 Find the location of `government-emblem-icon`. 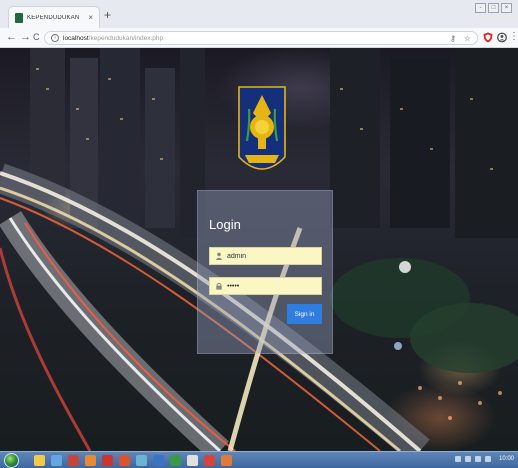

government-emblem-icon is located at coordinates (262, 128).